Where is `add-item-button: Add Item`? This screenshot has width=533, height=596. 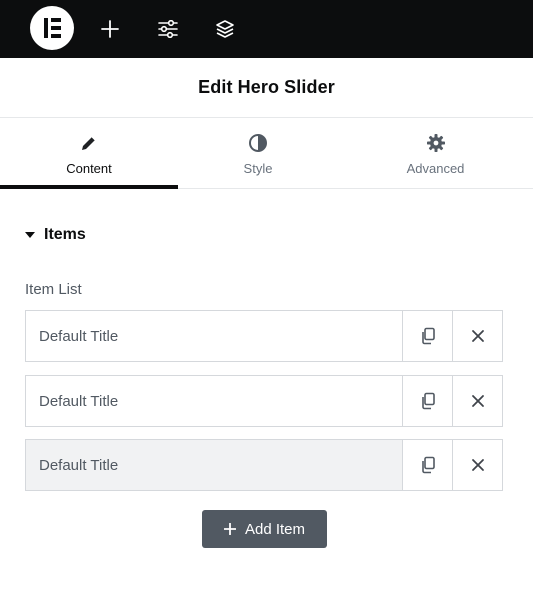
add-item-button: Add Item is located at coordinates (264, 529).